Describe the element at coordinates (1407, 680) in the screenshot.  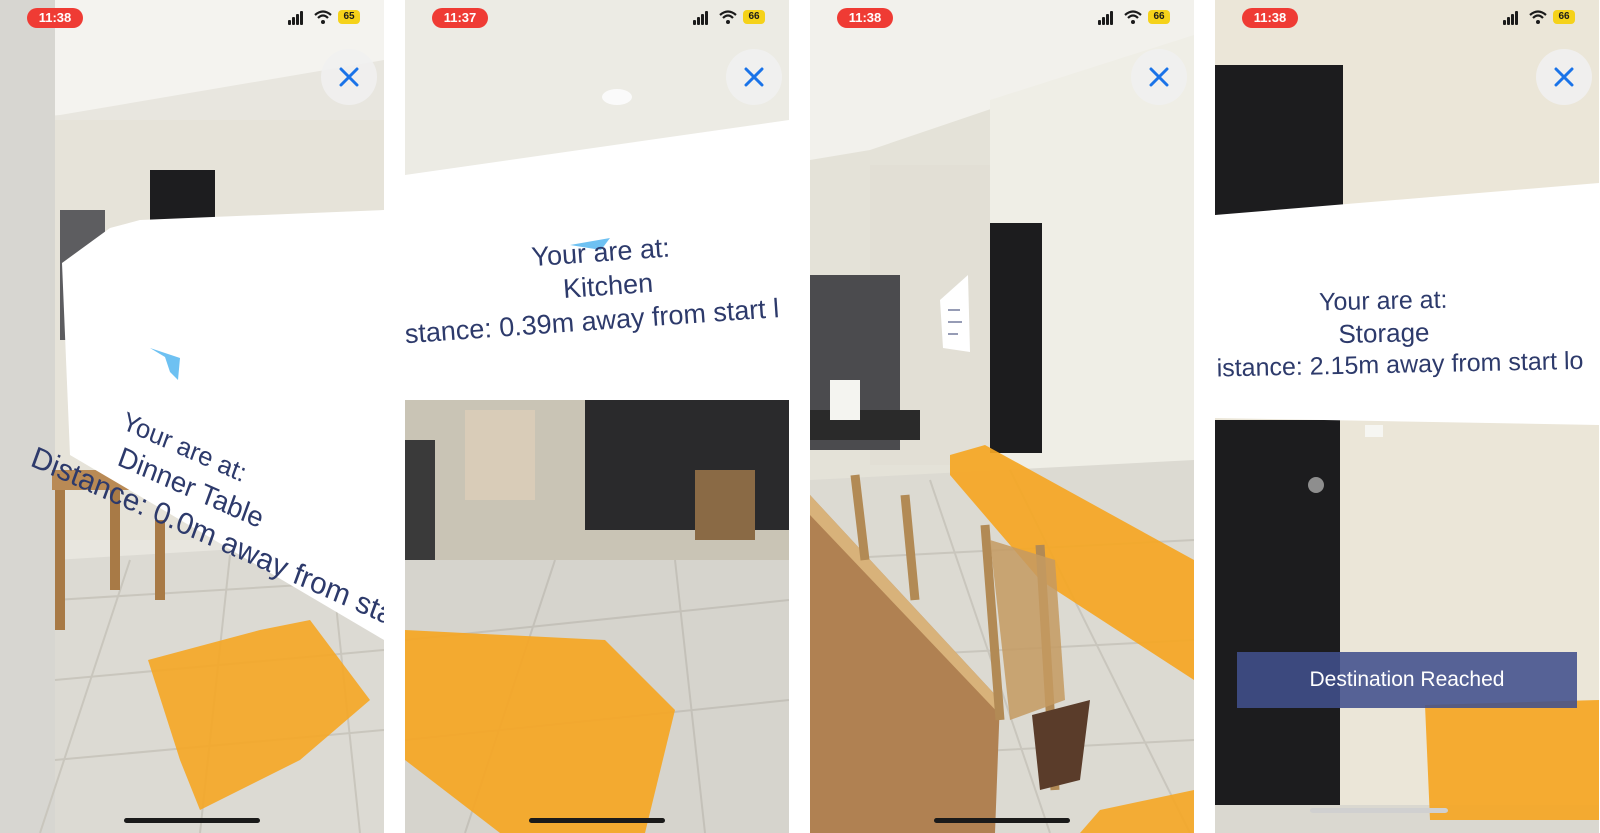
I see `destination-reached-banner: Destination Reached` at that location.